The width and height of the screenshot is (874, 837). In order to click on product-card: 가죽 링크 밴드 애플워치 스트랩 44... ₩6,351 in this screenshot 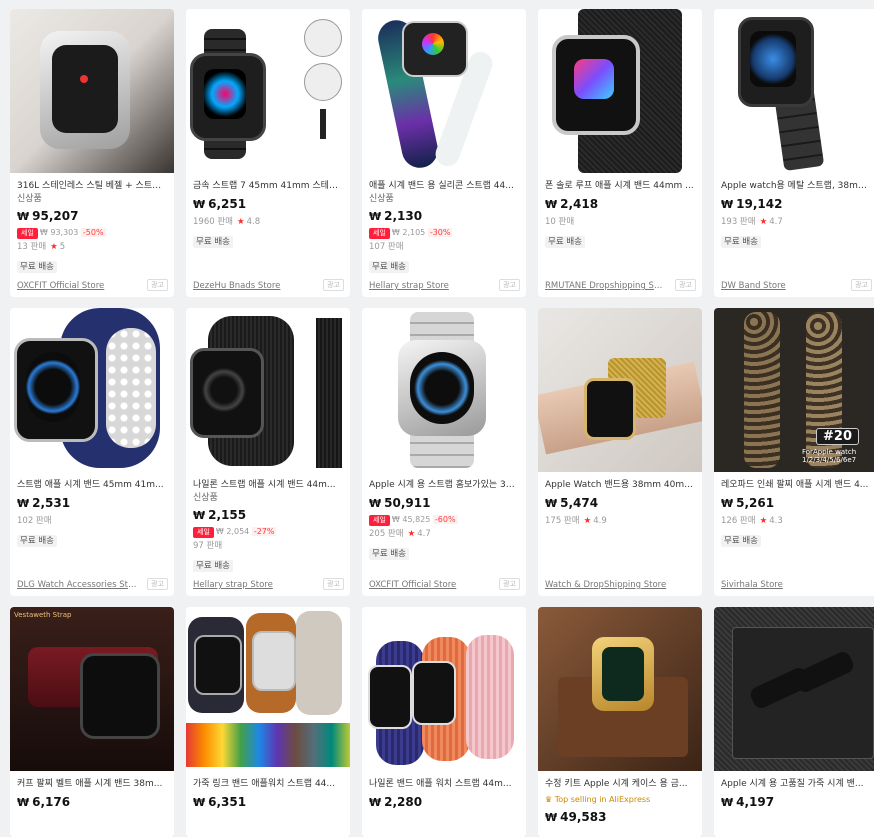, I will do `click(268, 722)`.